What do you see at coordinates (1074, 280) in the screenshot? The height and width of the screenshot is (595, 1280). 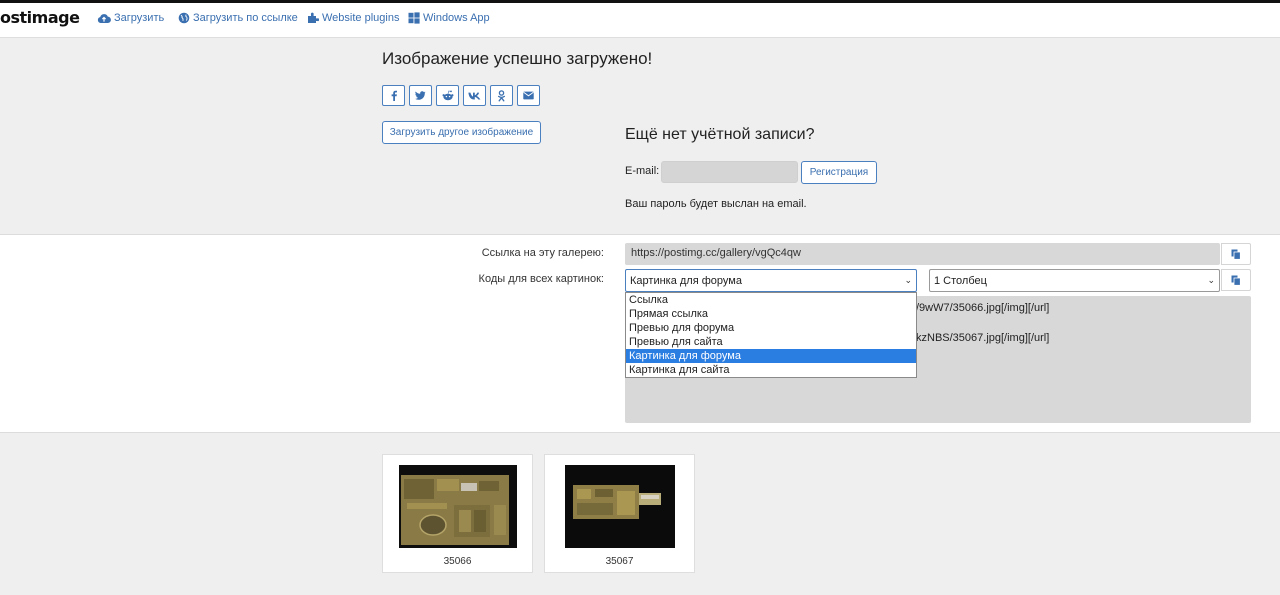 I see `columns-select: 1 Столбец ⌄` at bounding box center [1074, 280].